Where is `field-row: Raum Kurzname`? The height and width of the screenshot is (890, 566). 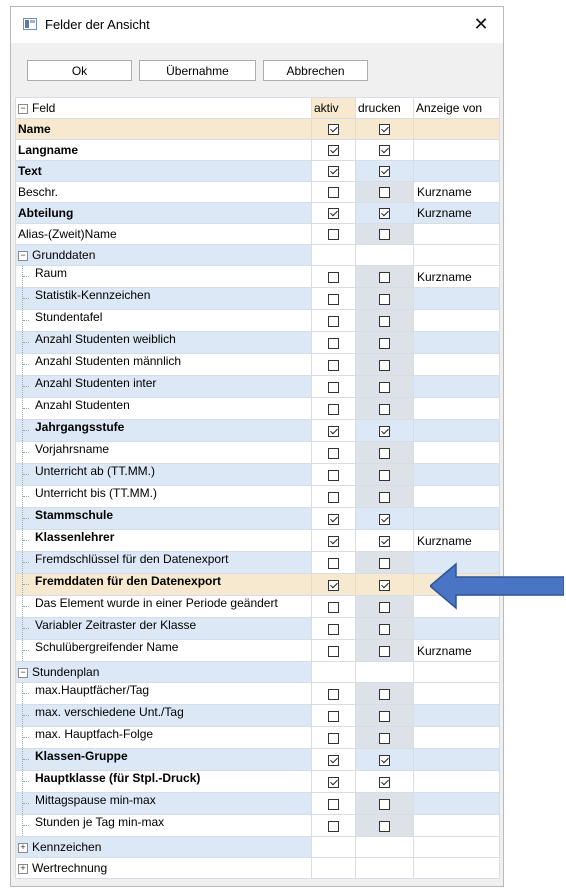
field-row: Raum Kurzname is located at coordinates (257, 276).